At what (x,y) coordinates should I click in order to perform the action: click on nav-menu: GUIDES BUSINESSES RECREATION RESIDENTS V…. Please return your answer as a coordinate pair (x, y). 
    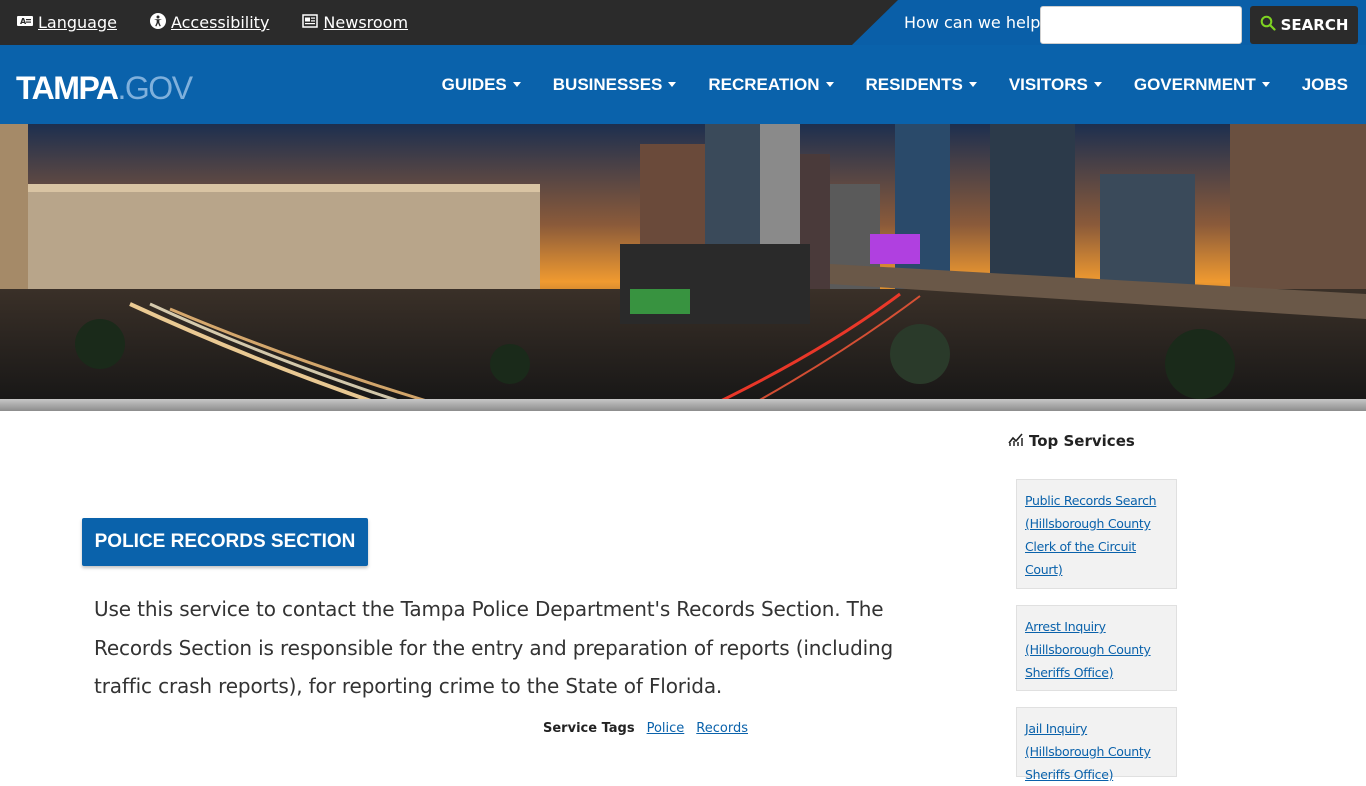
    Looking at the image, I should click on (895, 84).